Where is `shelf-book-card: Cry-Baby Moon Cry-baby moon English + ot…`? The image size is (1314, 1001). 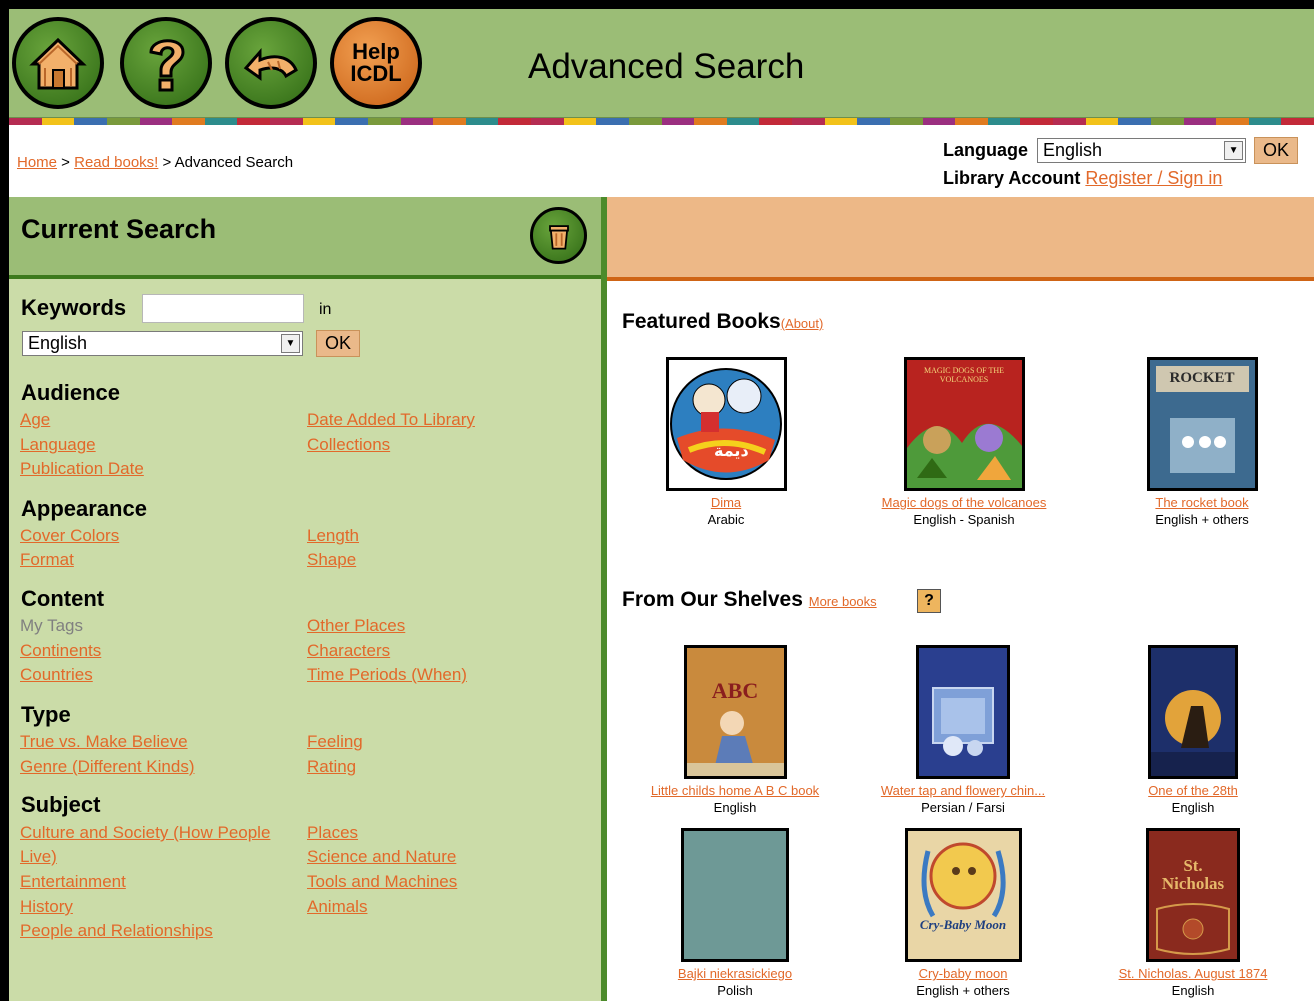
shelf-book-card: Cry-Baby Moon Cry-baby moon English + ot… is located at coordinates (963, 913).